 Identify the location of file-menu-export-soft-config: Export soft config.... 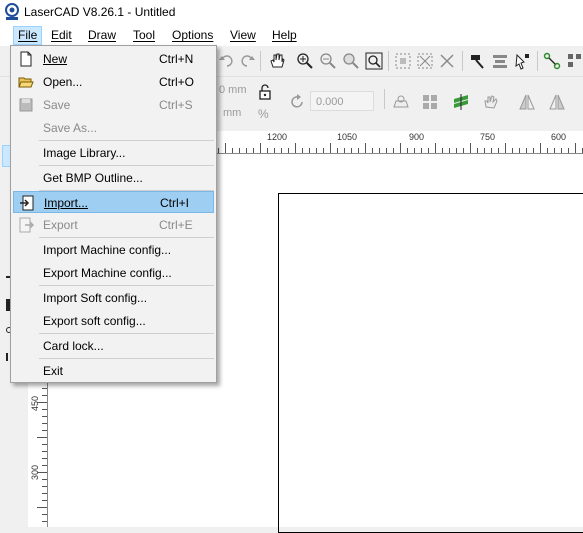
(113, 321).